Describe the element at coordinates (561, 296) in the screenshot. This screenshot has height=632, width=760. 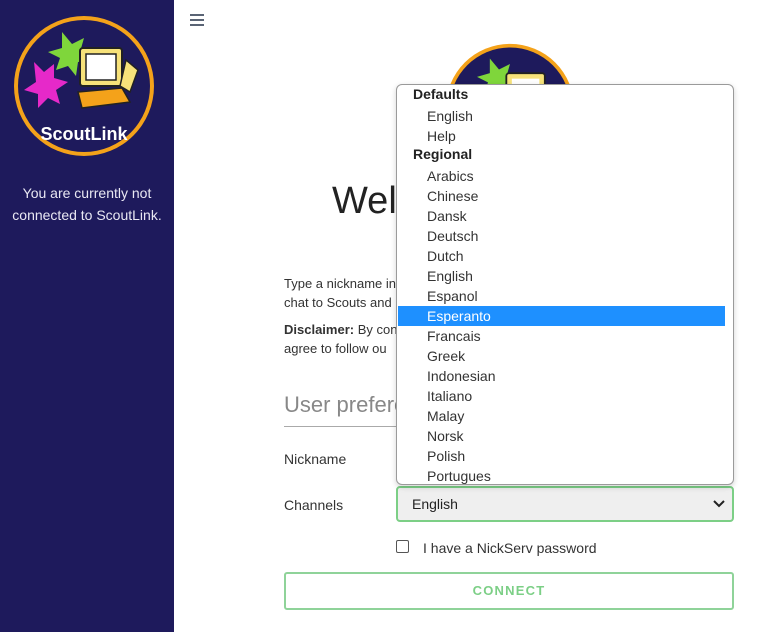
I see `dropdown-option: Espanol` at that location.